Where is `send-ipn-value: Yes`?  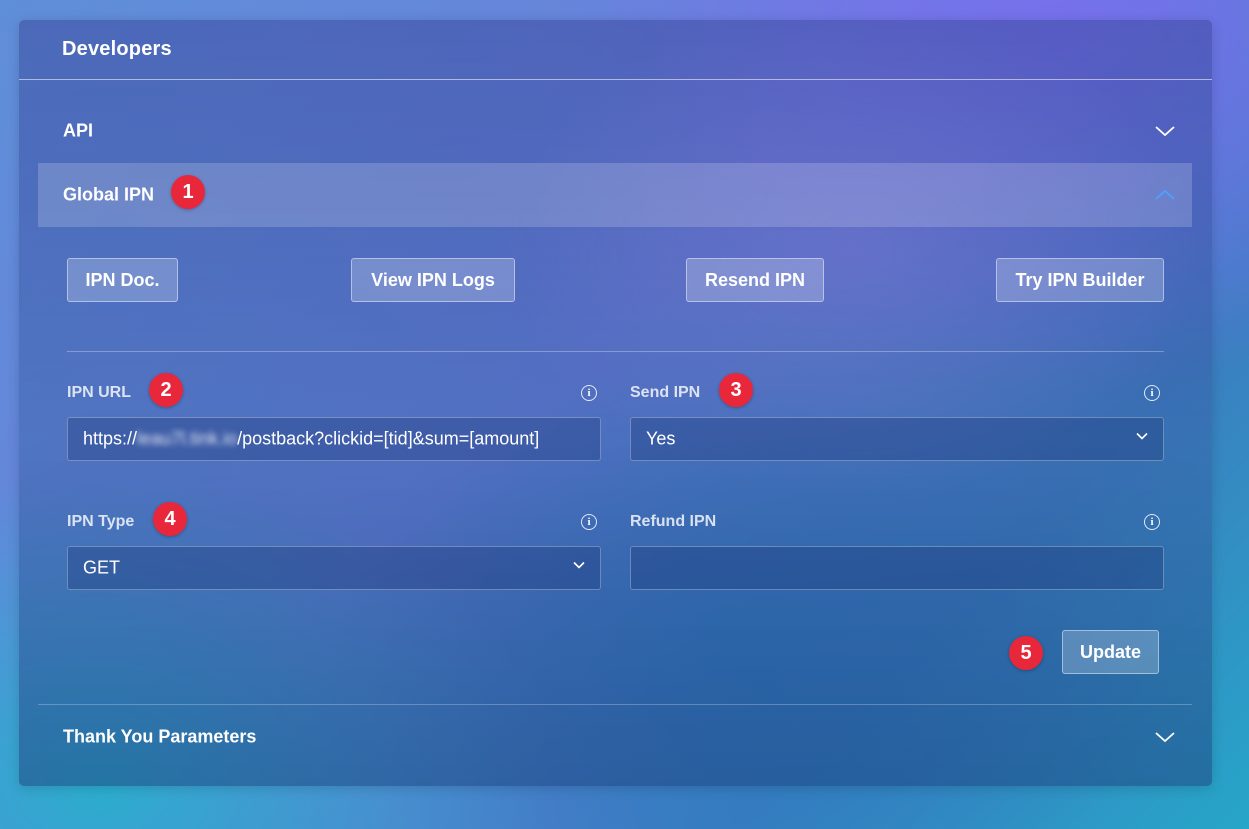 send-ipn-value: Yes is located at coordinates (661, 438).